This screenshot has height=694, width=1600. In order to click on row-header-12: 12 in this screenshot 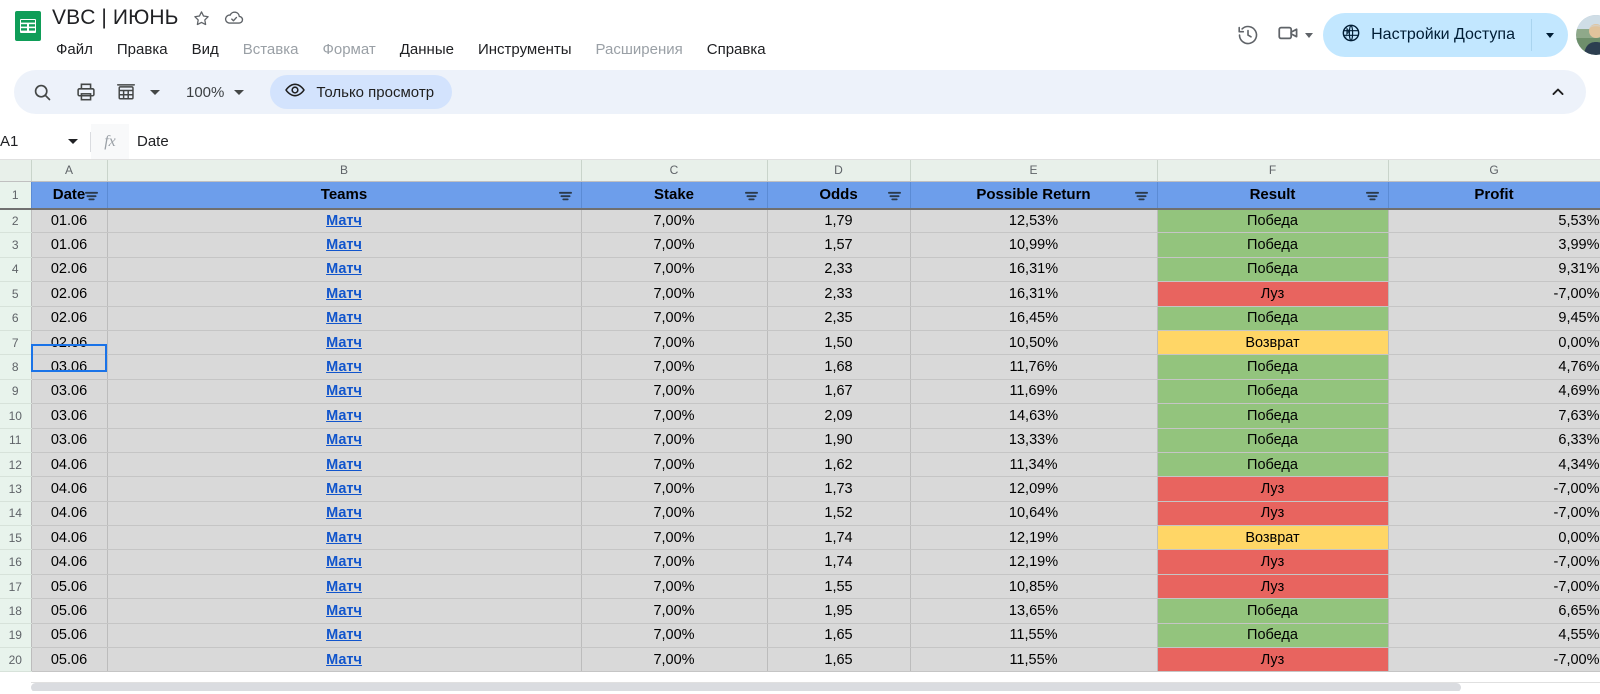, I will do `click(16, 465)`.